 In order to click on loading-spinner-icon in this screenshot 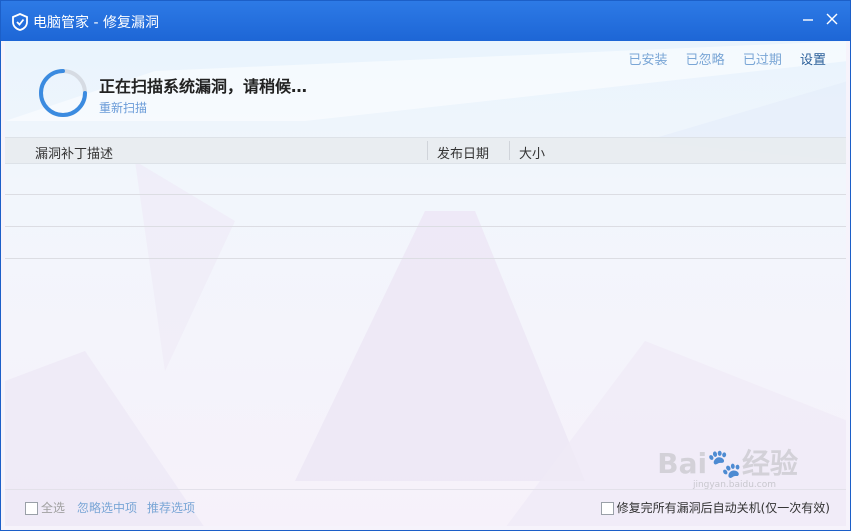, I will do `click(63, 93)`.